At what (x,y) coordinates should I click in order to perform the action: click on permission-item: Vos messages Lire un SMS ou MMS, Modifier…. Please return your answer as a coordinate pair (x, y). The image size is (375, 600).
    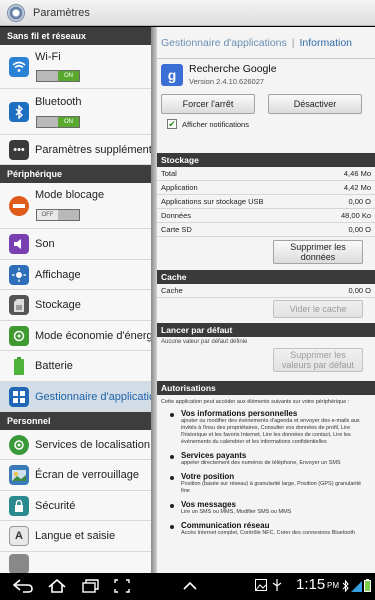
    Looking at the image, I should click on (266, 508).